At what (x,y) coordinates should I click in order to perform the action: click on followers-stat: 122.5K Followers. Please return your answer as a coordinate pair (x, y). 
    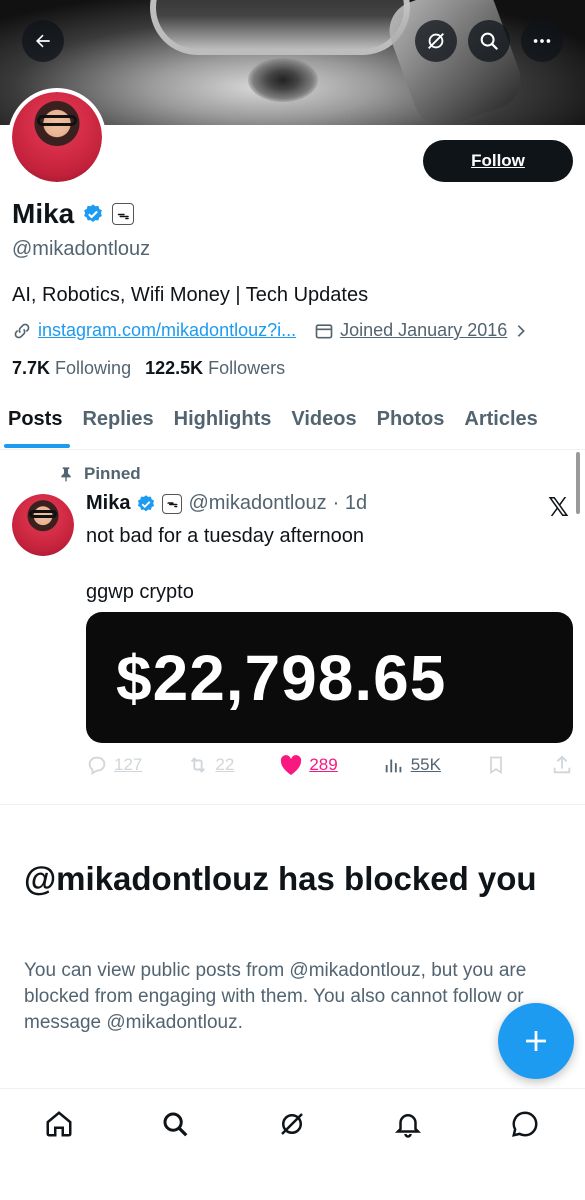
    Looking at the image, I should click on (215, 368).